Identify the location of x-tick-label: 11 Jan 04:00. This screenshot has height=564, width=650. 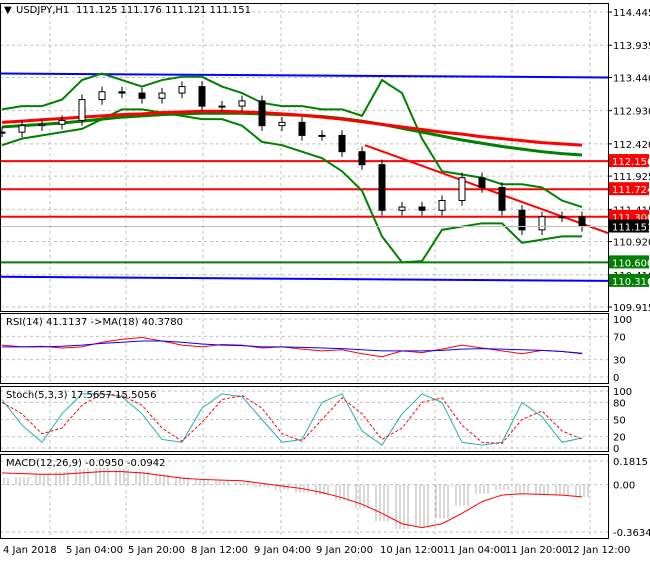
(474, 550).